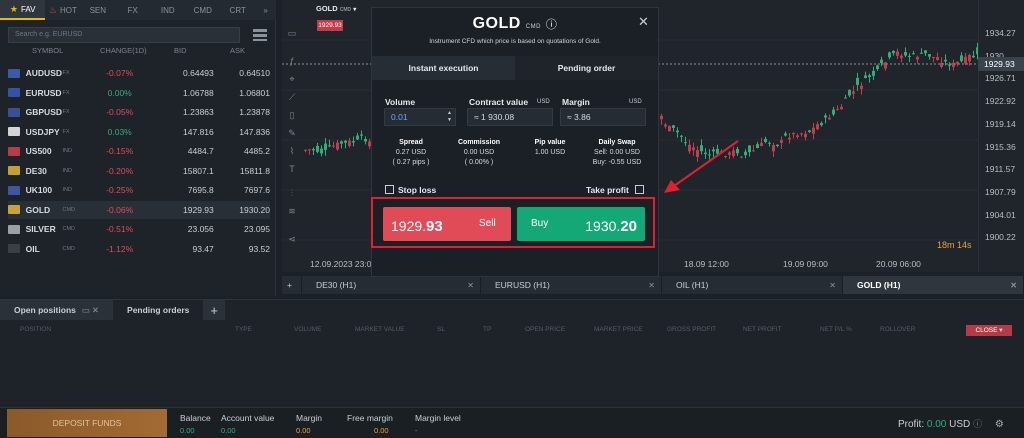 This screenshot has height=438, width=1024. Describe the element at coordinates (67, 190) in the screenshot. I see `symbol-tag: IND` at that location.